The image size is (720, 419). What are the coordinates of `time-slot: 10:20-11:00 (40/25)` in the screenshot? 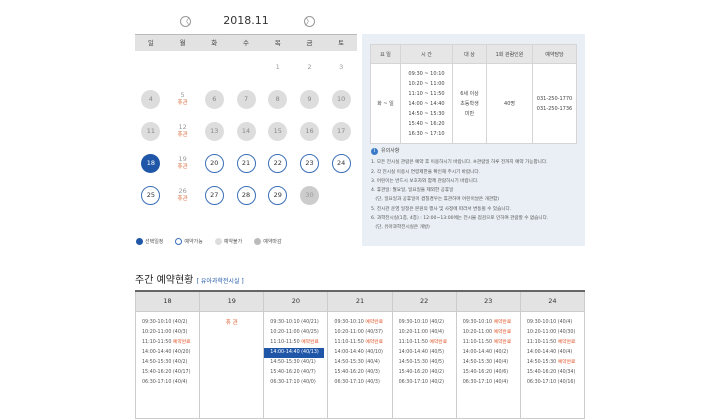 It's located at (295, 333).